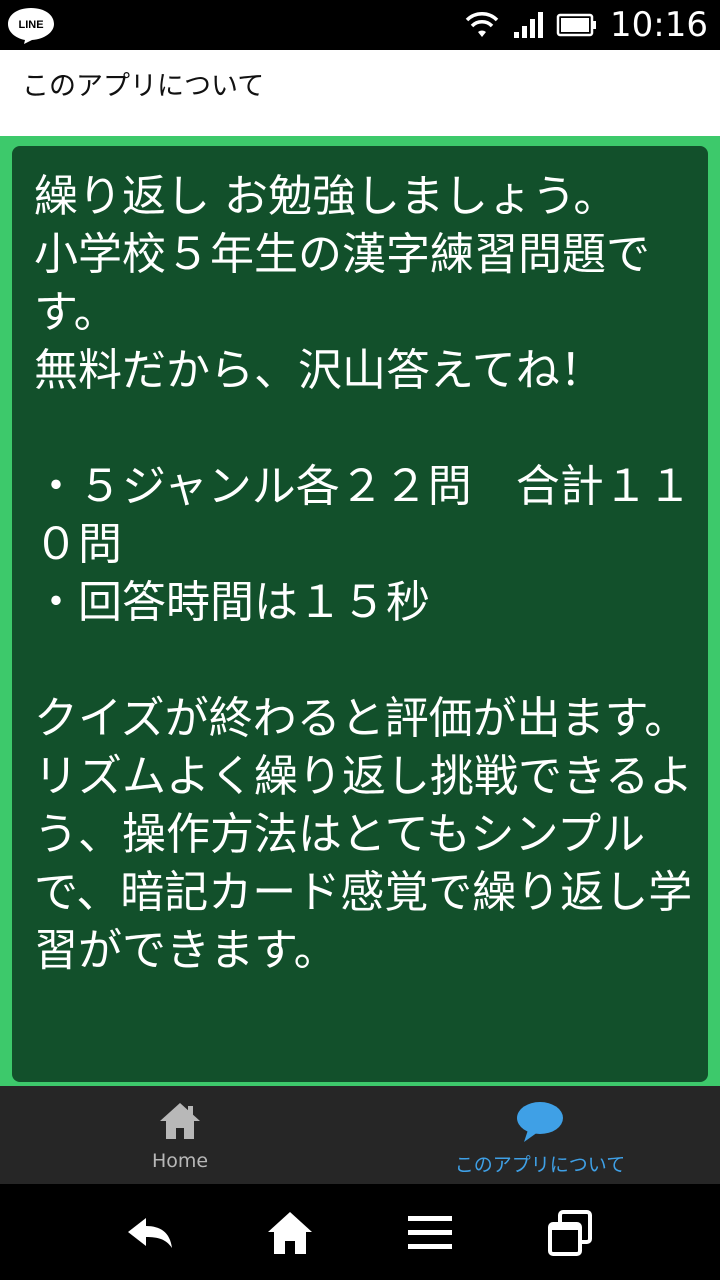  I want to click on title-bar: このアプリについて, so click(360, 93).